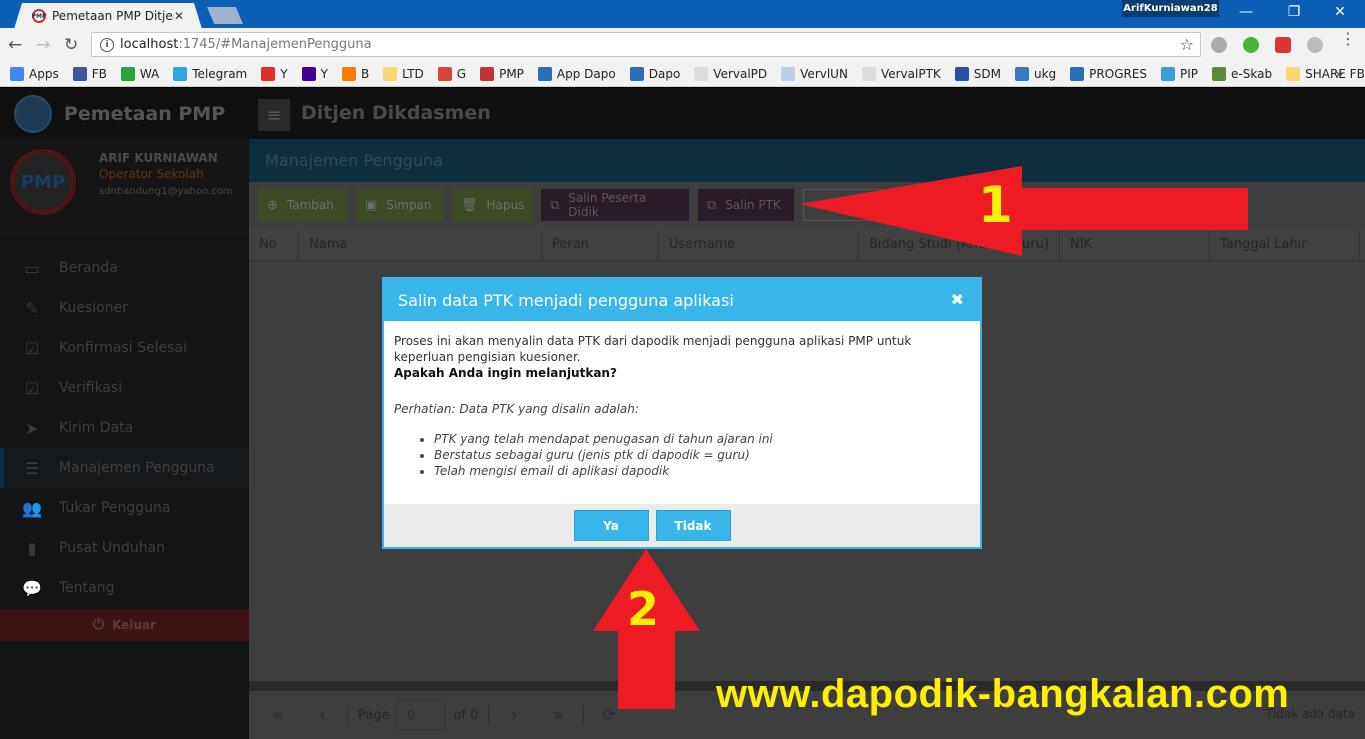  I want to click on bookmark-item: PIP, so click(1180, 73).